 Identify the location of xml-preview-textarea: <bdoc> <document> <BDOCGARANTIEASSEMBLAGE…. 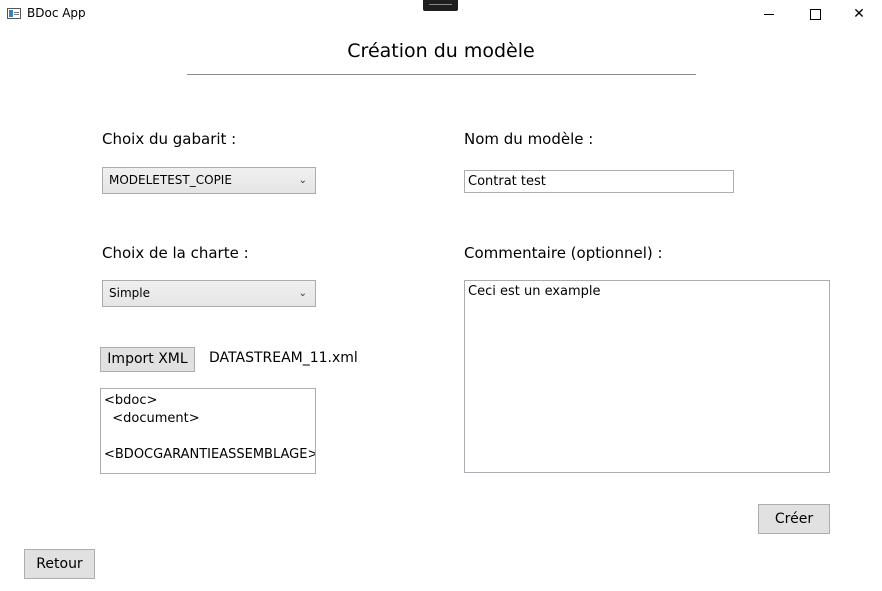
(208, 431).